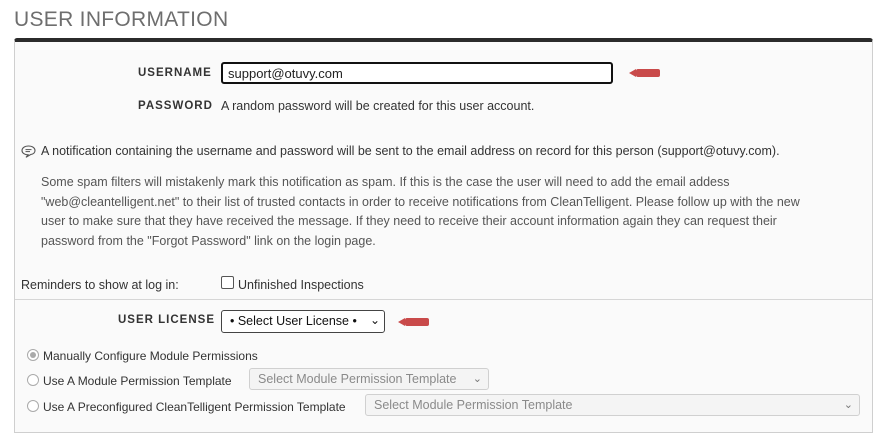 The image size is (889, 437). Describe the element at coordinates (175, 106) in the screenshot. I see `password-label: PASSWORD` at that location.